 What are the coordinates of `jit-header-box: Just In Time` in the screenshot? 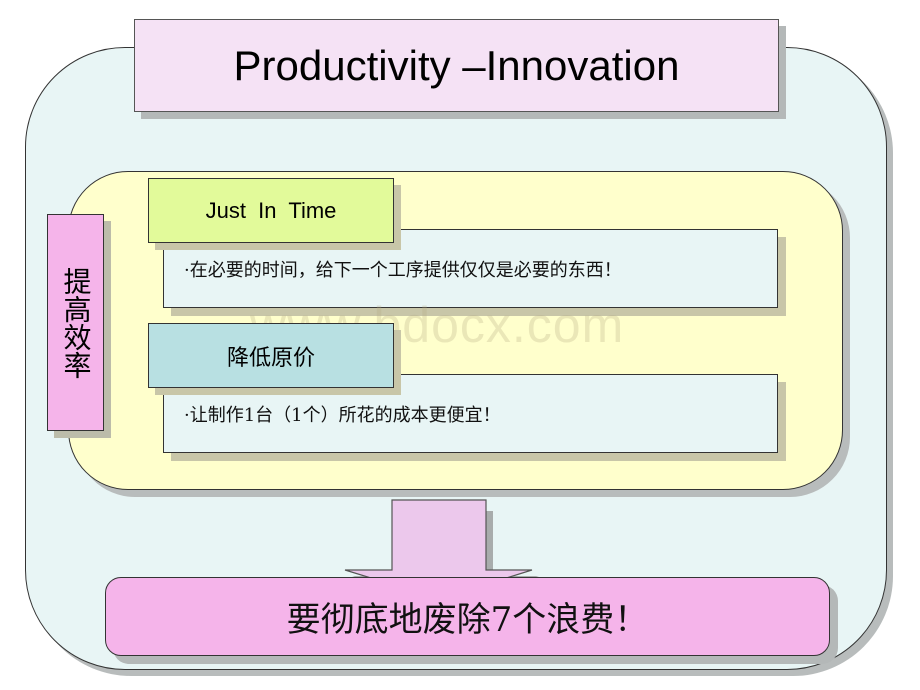 It's located at (271, 210).